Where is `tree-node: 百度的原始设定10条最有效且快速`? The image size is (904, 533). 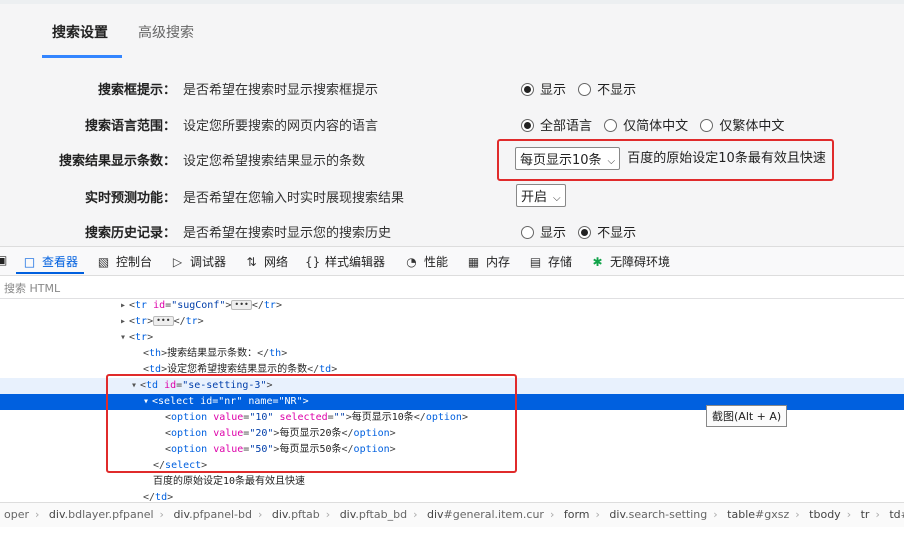
tree-node: 百度的原始设定10条最有效且快速 is located at coordinates (452, 482).